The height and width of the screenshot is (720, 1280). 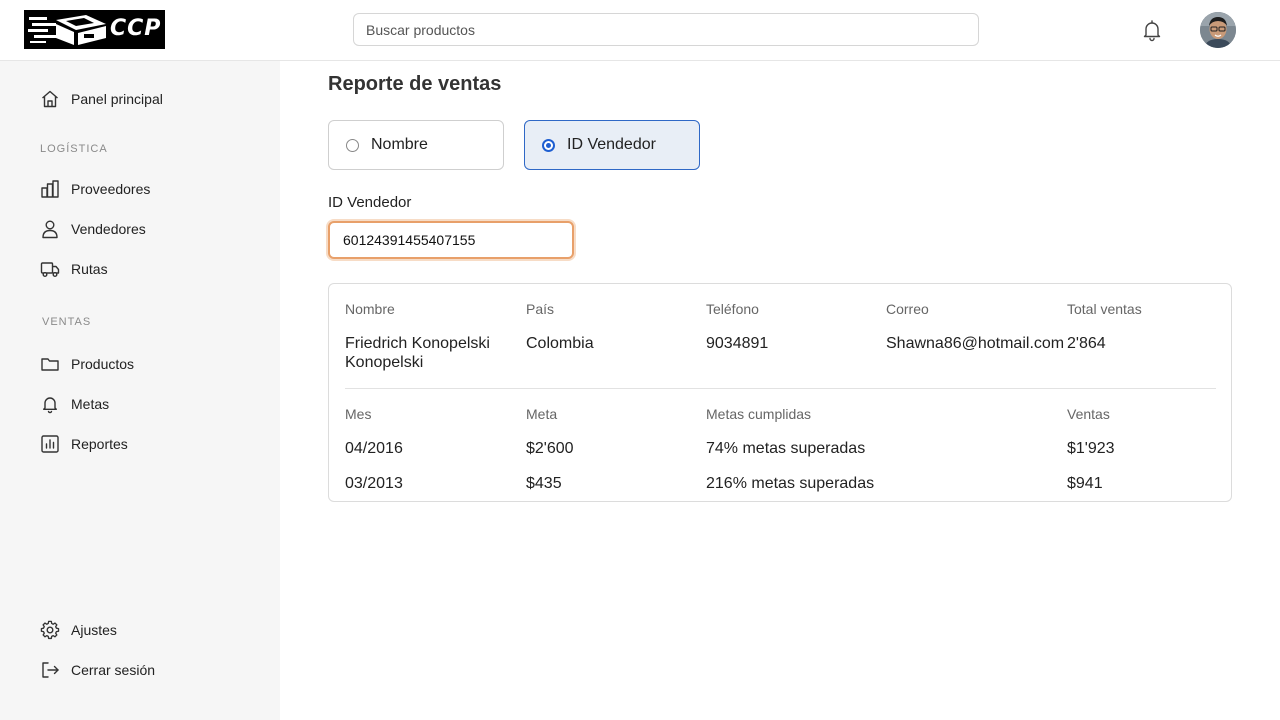 I want to click on sidebar-item-label: Reportes, so click(x=99, y=444).